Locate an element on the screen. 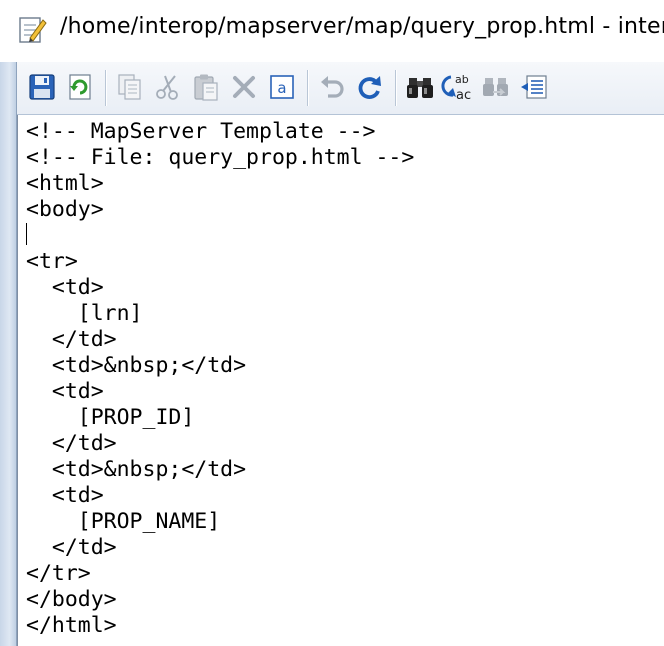 The width and height of the screenshot is (664, 646). window-frame-left is located at coordinates (8, 354).